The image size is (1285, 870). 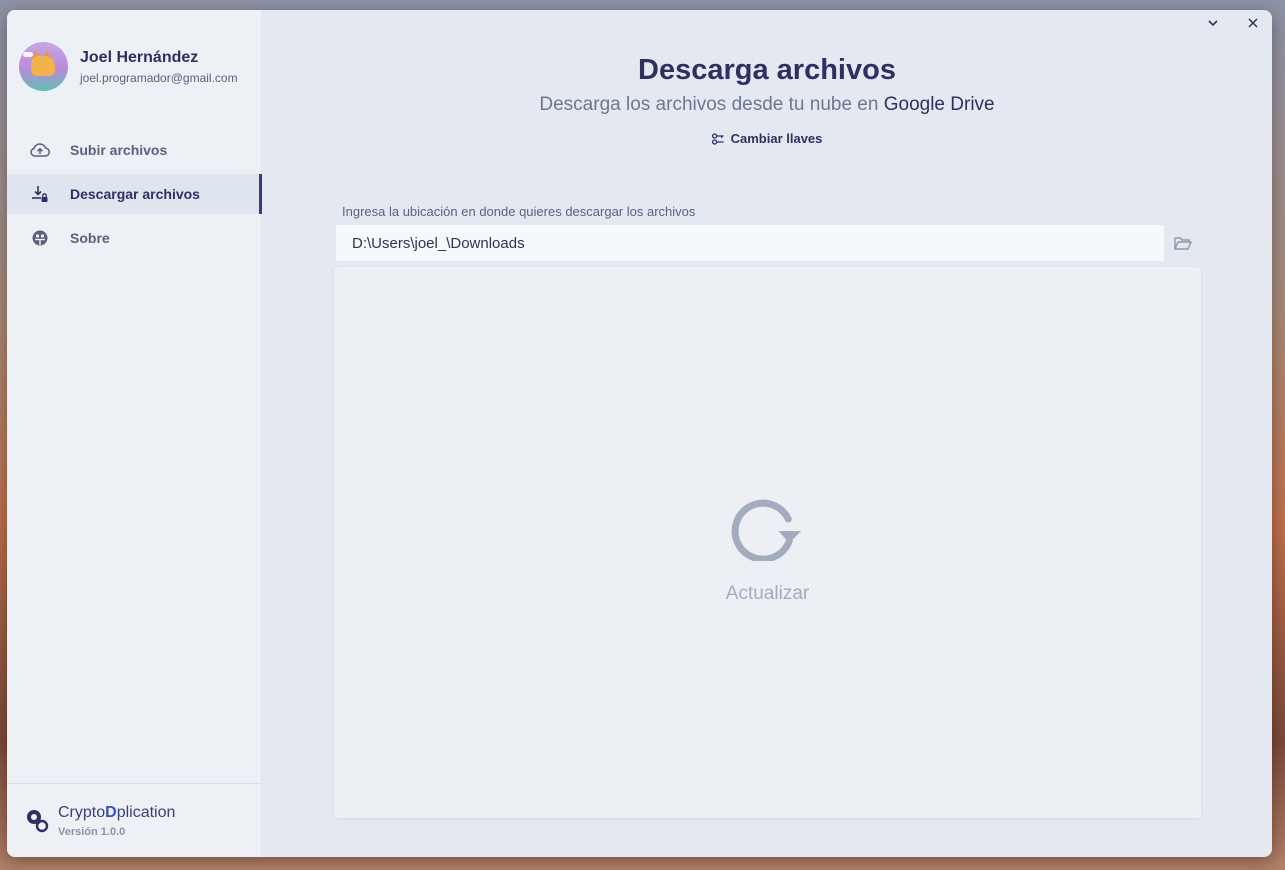 What do you see at coordinates (939, 104) in the screenshot?
I see `subtitle-accent: Google Drive` at bounding box center [939, 104].